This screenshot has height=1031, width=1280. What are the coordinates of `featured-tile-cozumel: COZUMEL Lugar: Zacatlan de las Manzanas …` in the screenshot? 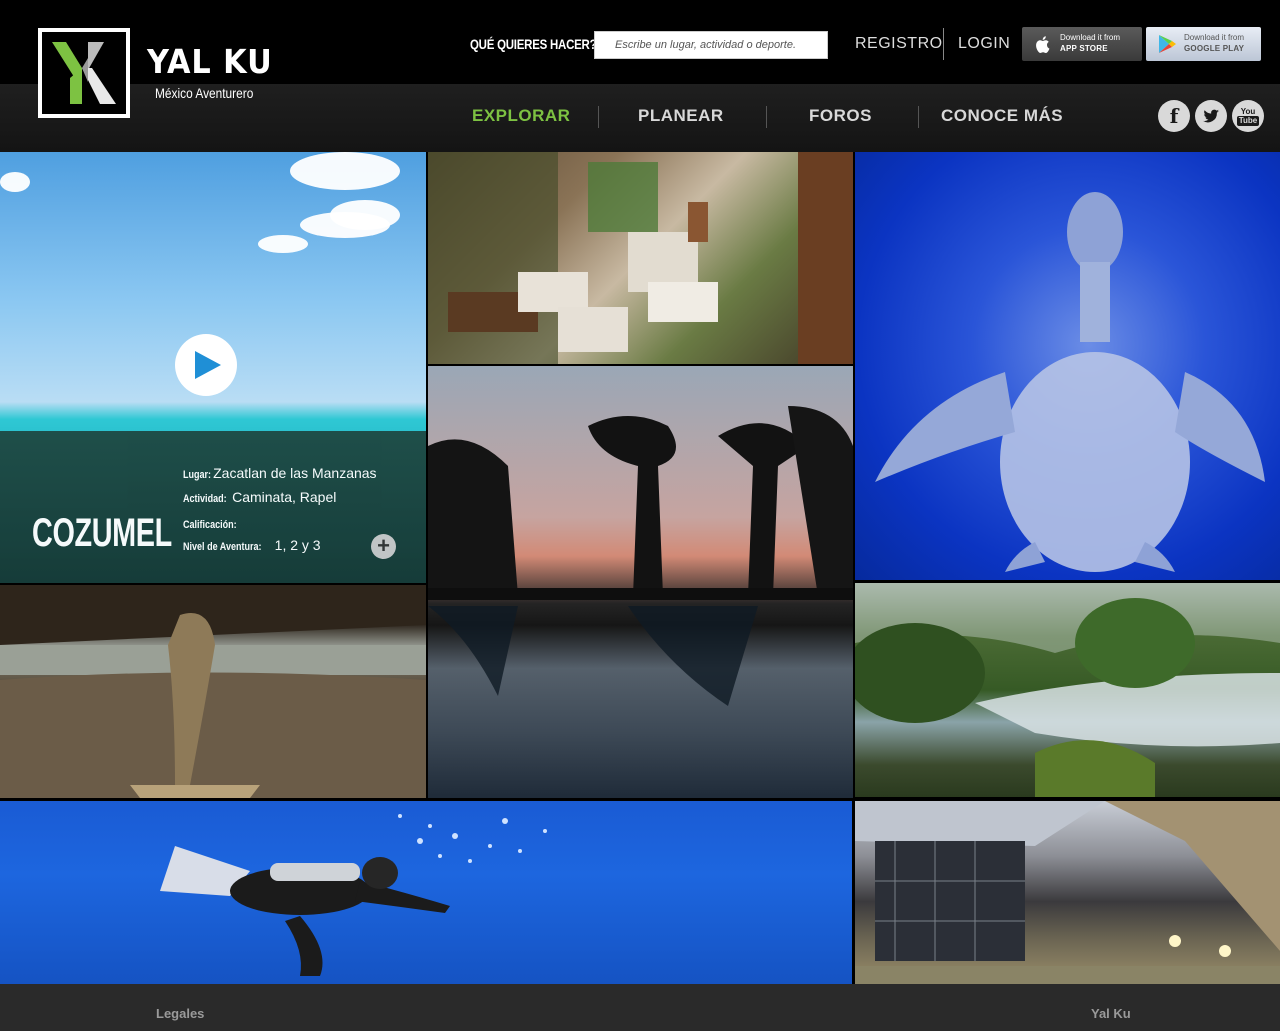 It's located at (213, 367).